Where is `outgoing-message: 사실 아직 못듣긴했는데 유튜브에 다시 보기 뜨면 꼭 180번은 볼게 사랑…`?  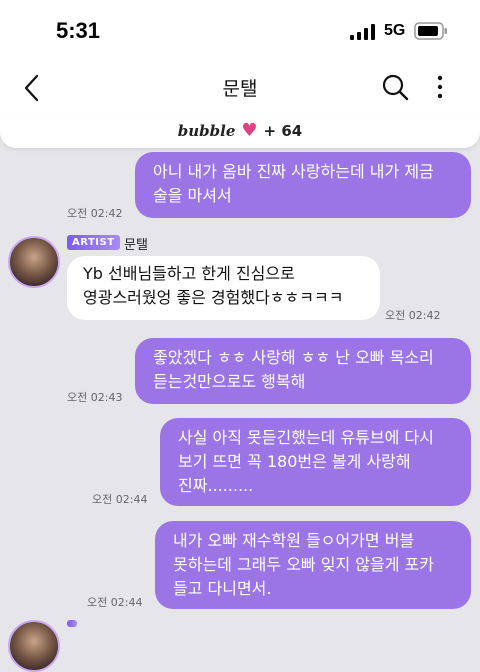
outgoing-message: 사실 아직 못듣긴했는데 유튜브에 다시 보기 뜨면 꼭 180번은 볼게 사랑… is located at coordinates (315, 462).